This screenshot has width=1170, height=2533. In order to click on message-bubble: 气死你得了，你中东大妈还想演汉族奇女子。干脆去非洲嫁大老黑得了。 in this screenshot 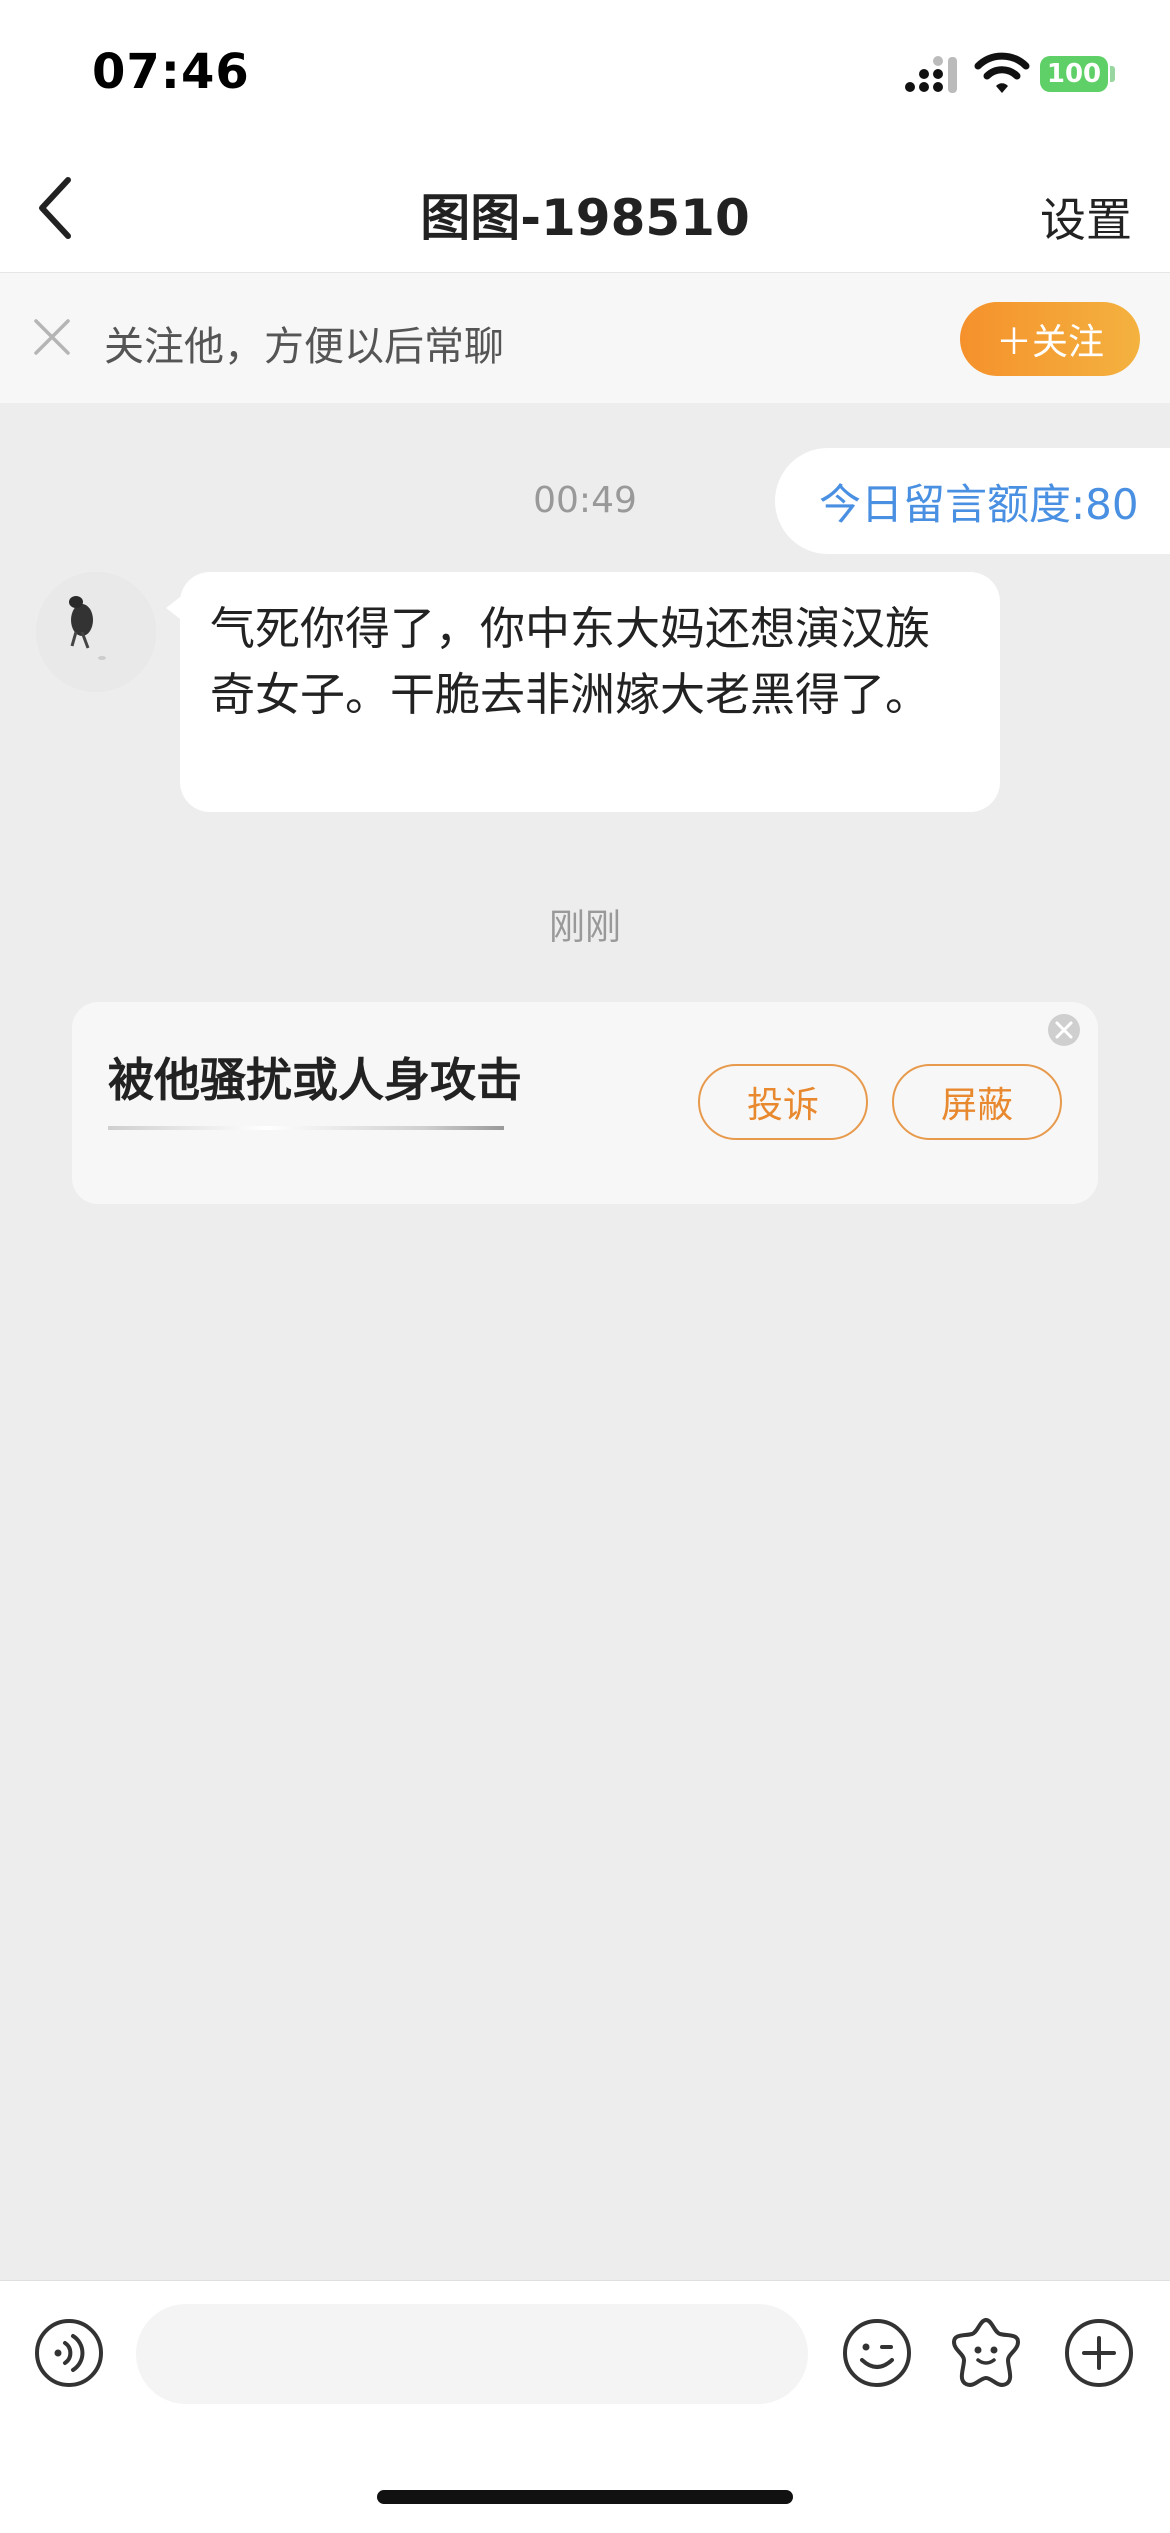, I will do `click(590, 692)`.